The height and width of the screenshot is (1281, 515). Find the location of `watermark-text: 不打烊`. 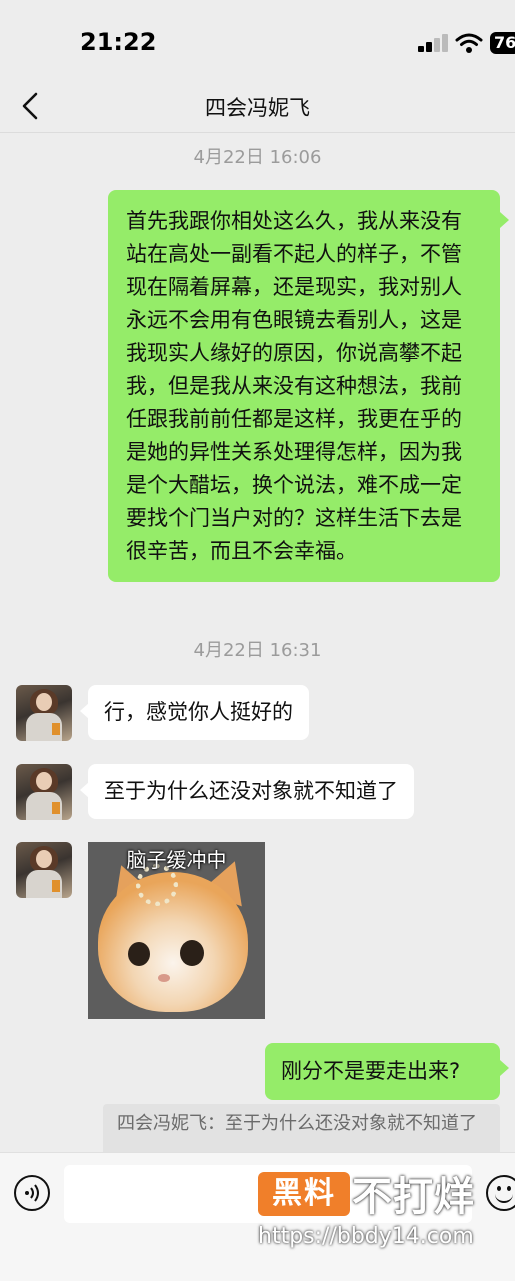

watermark-text: 不打烊 is located at coordinates (413, 1197).